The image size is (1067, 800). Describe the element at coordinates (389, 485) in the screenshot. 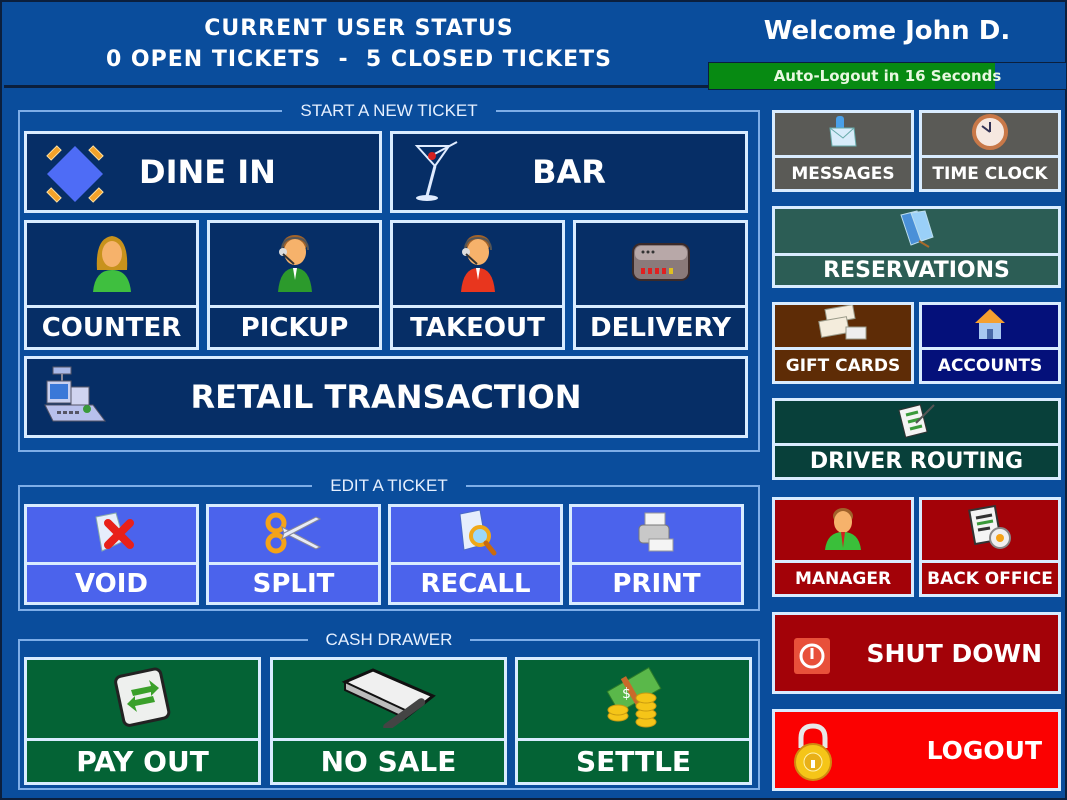

I see `group-title-edit-ticket: EDIT A TICKET` at that location.